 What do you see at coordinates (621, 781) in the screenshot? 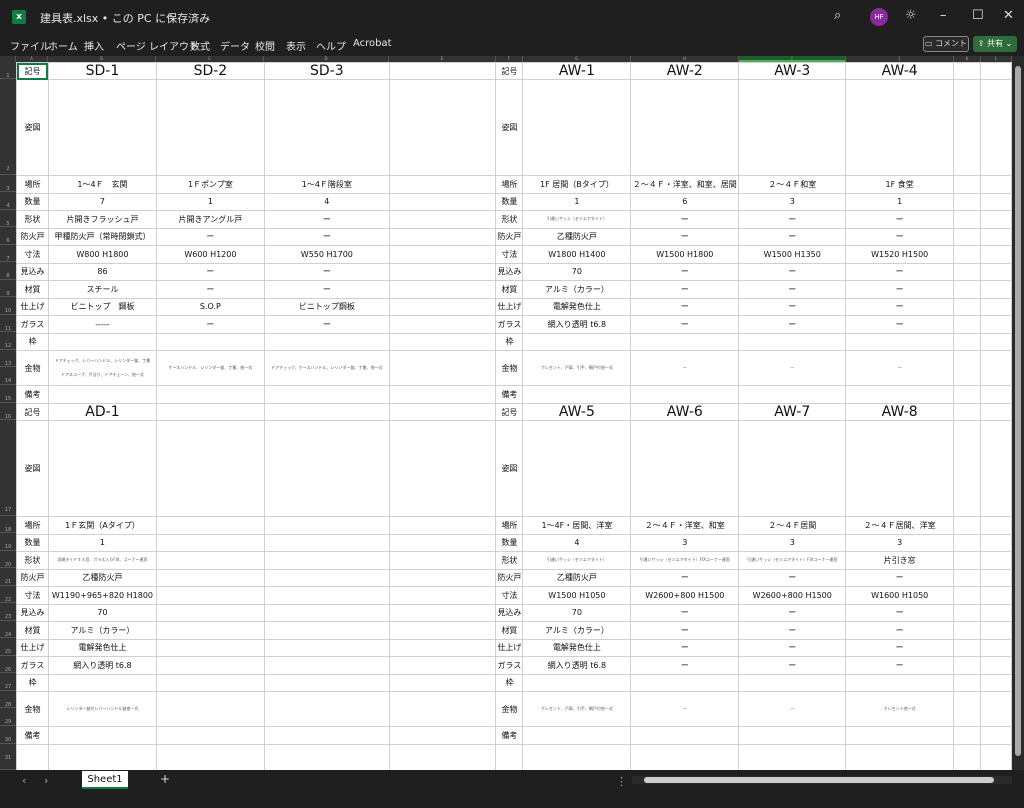
I see `more-icon: ⋮` at bounding box center [621, 781].